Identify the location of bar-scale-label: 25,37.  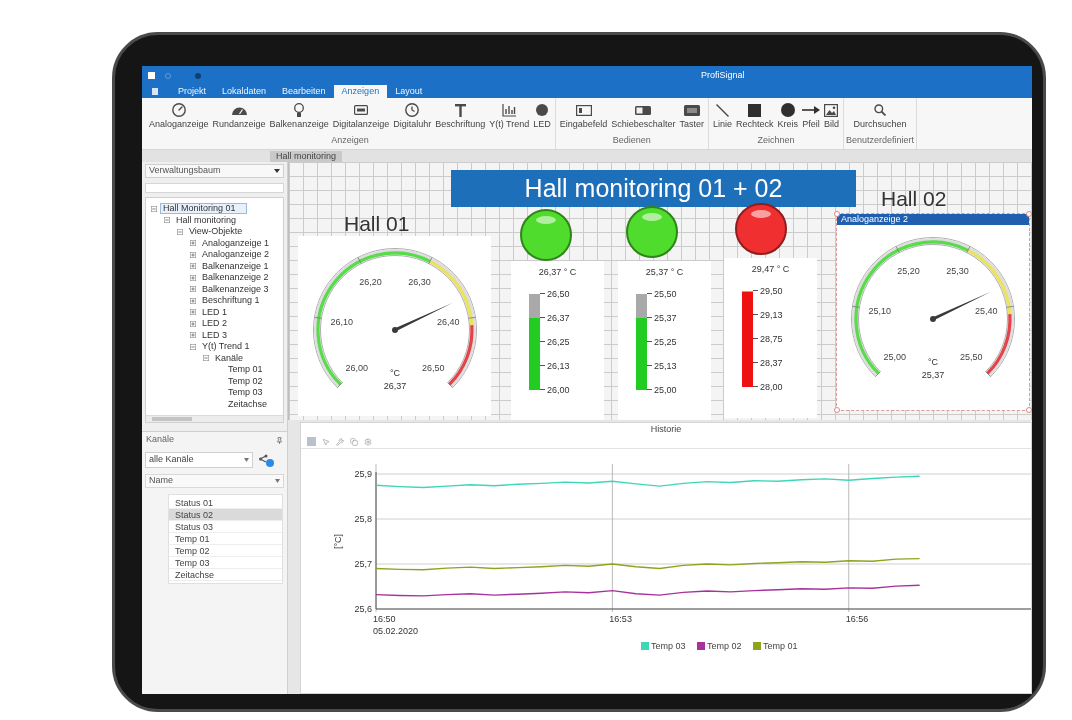
(665, 317).